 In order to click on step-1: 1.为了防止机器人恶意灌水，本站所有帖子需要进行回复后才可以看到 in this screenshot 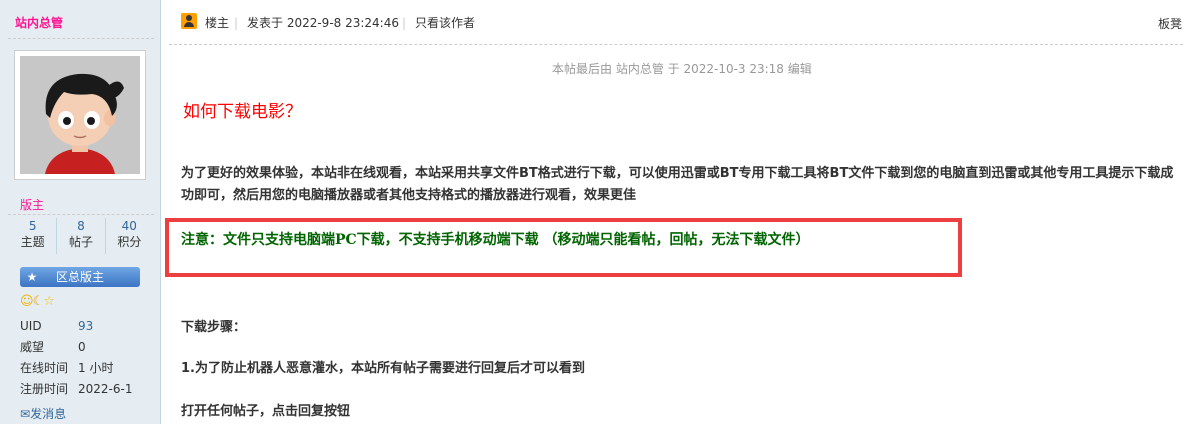, I will do `click(383, 368)`.